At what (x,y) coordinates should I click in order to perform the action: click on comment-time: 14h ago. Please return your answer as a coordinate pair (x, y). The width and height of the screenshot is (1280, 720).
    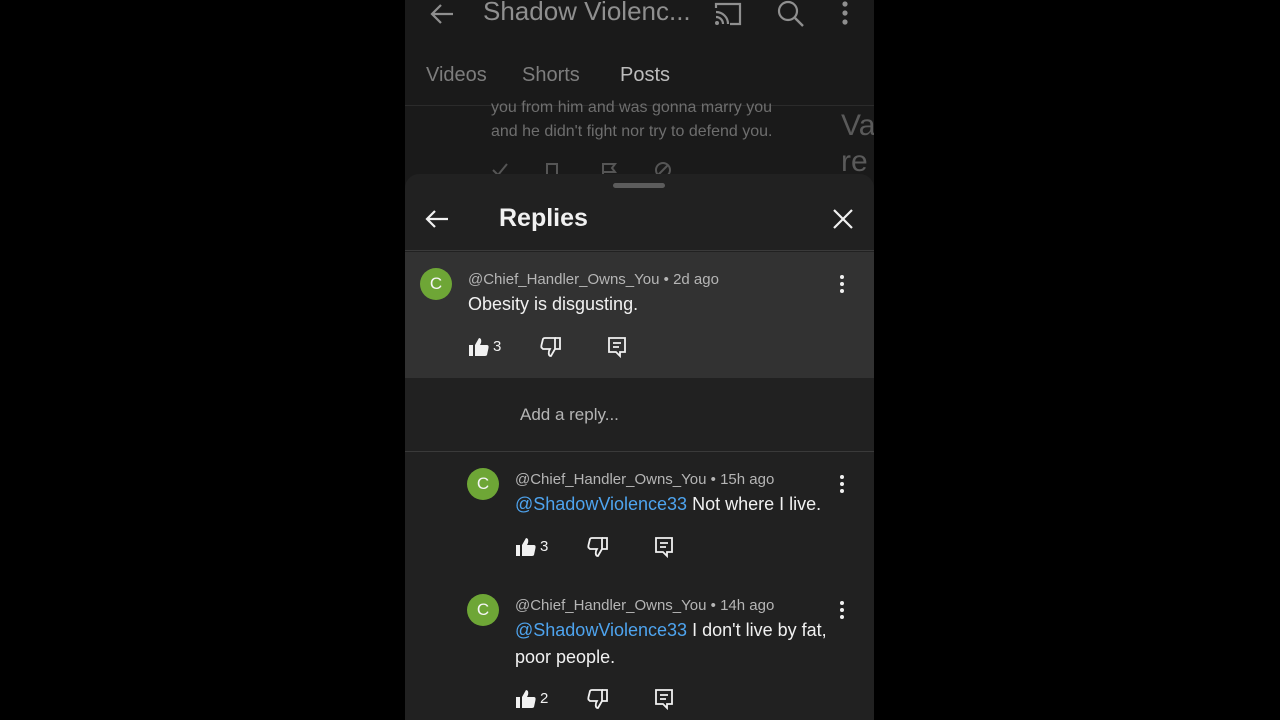
    Looking at the image, I should click on (747, 605).